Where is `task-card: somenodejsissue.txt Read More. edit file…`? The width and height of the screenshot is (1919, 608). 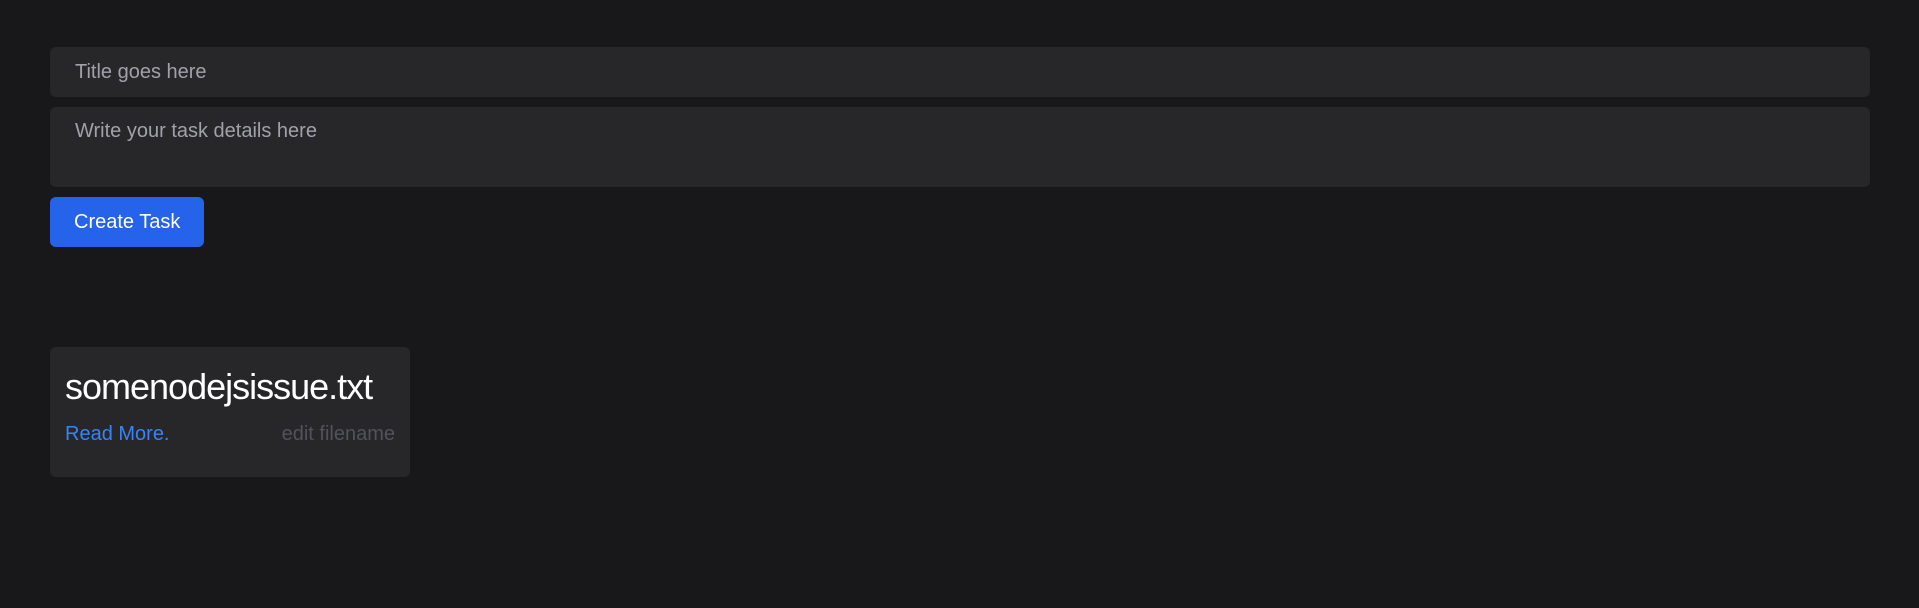 task-card: somenodejsissue.txt Read More. edit file… is located at coordinates (230, 412).